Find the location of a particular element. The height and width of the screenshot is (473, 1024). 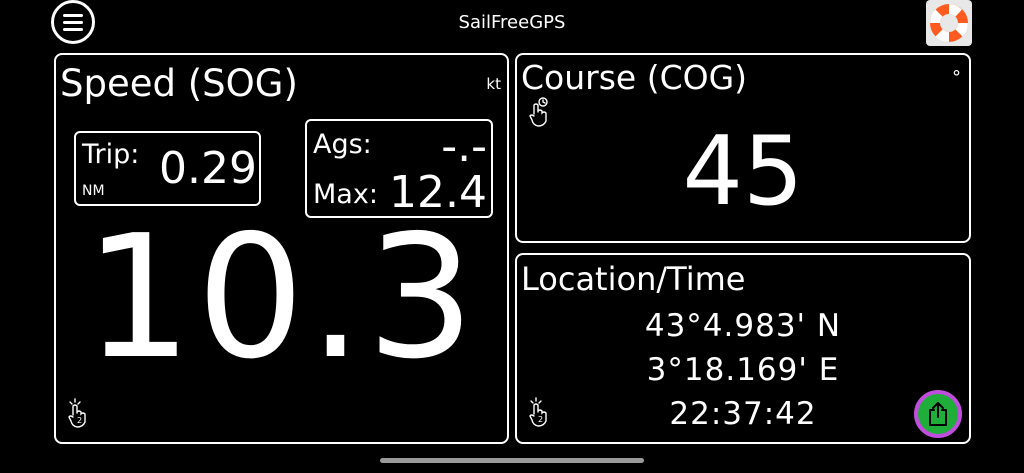

trip-box: Trip: 0.29 NM is located at coordinates (167, 168).